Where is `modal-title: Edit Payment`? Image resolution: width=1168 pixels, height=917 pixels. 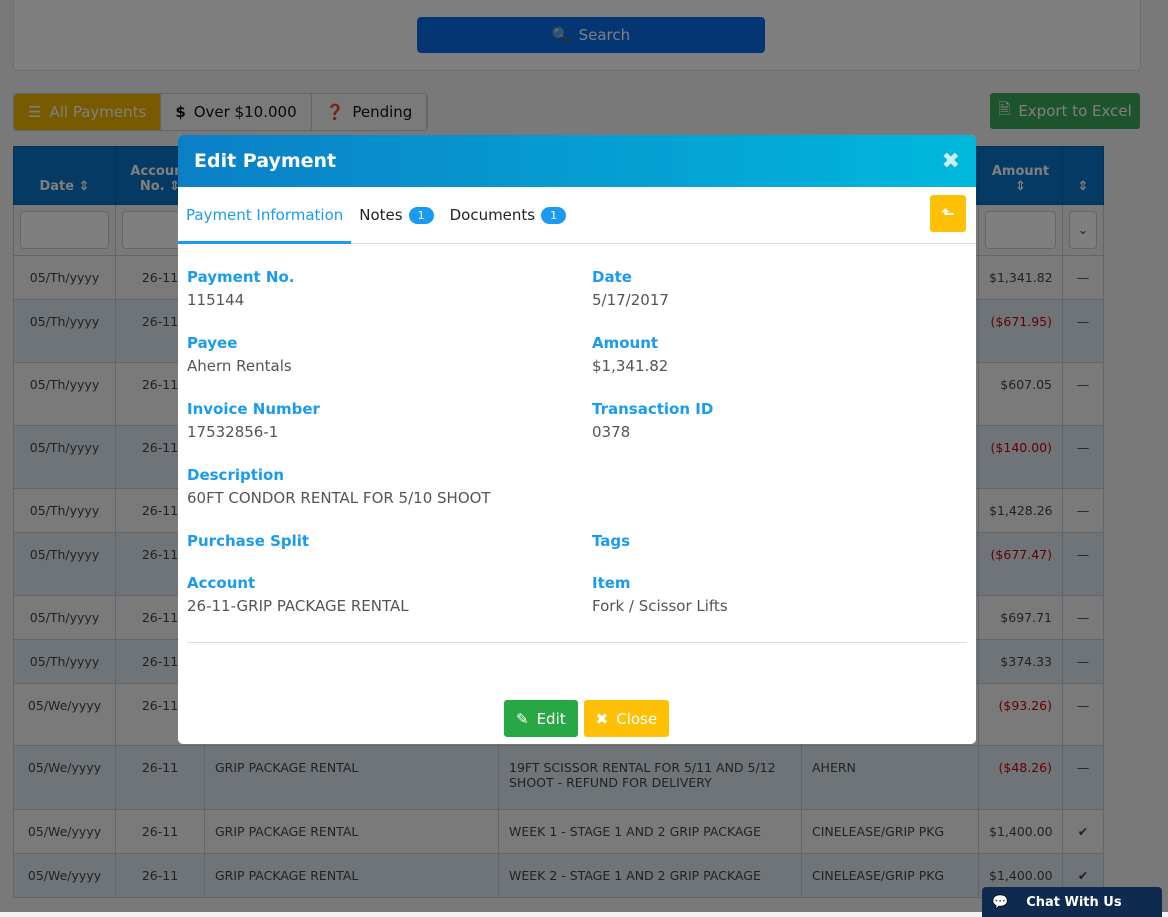
modal-title: Edit Payment is located at coordinates (265, 161).